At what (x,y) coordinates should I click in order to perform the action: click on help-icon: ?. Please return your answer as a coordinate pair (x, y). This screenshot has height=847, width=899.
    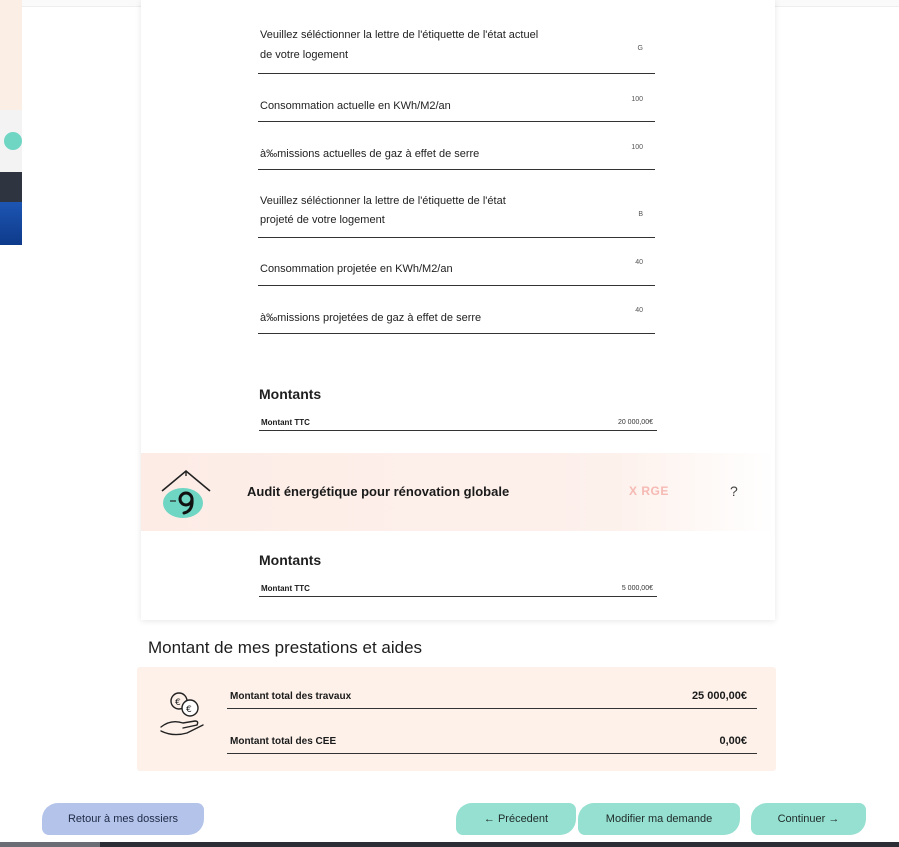
    Looking at the image, I should click on (734, 491).